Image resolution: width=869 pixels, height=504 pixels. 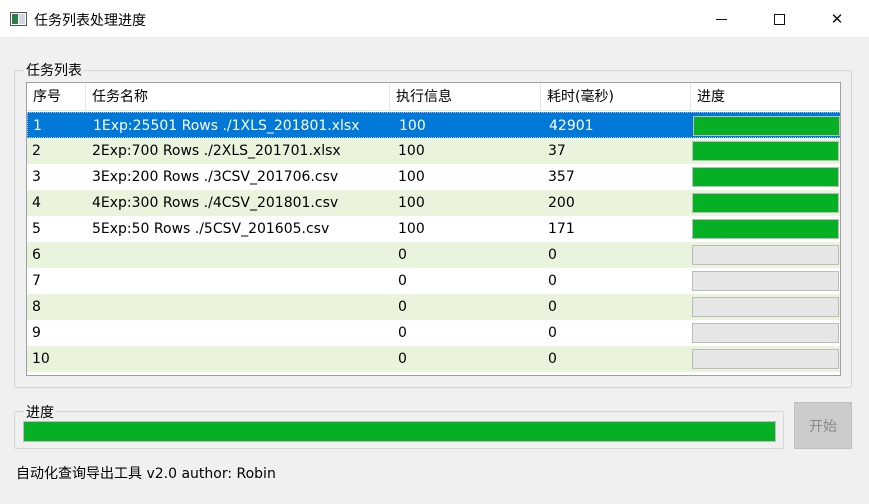 I want to click on close-button: ✕, so click(x=837, y=19).